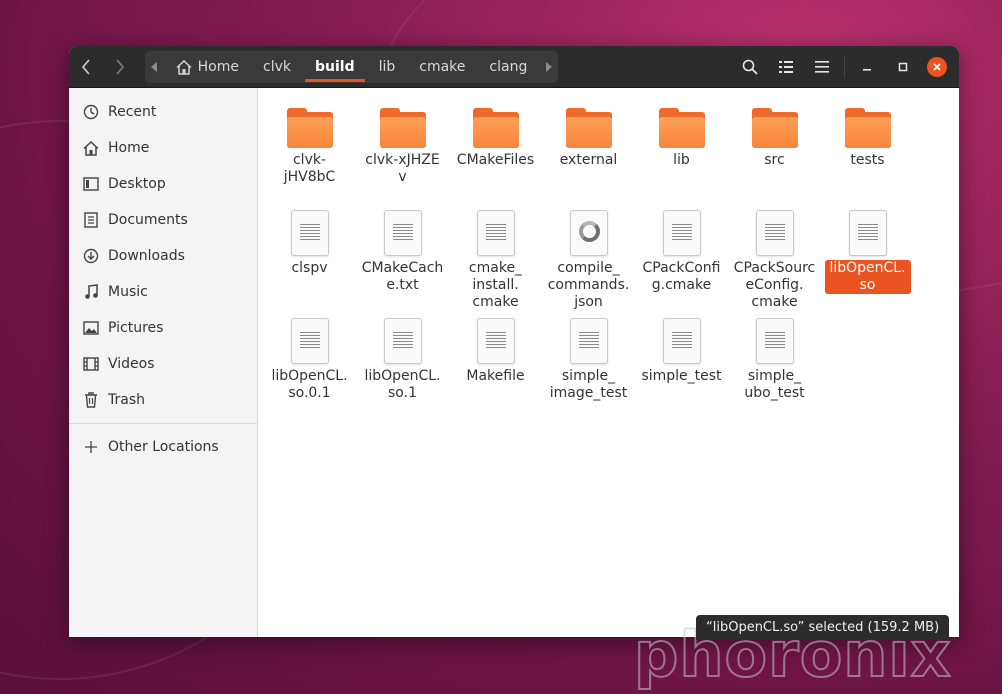 The width and height of the screenshot is (1002, 694). Describe the element at coordinates (681, 276) in the screenshot. I see `file-name-label: CPackConfi g.cmake` at that location.